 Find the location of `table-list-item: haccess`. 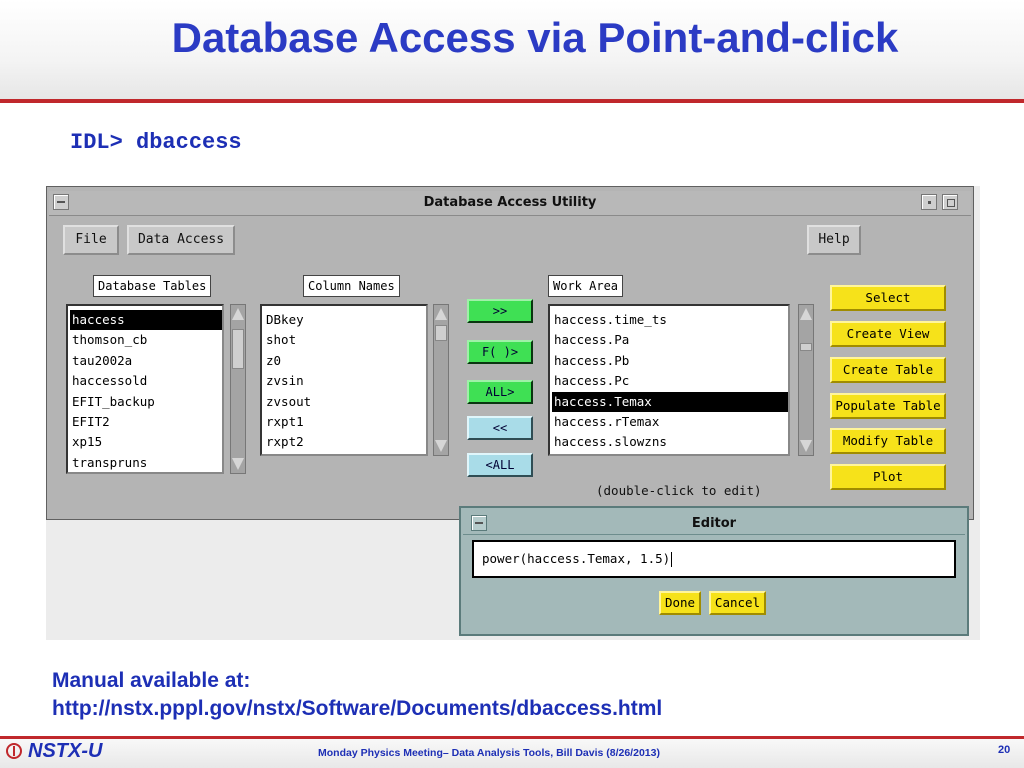

table-list-item: haccess is located at coordinates (146, 320).